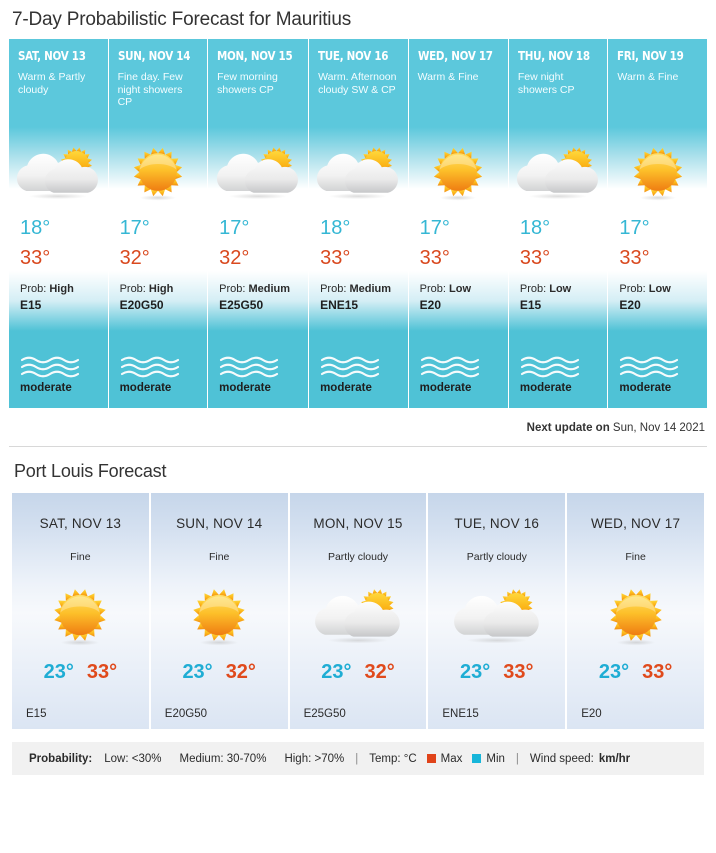 The width and height of the screenshot is (716, 853). I want to click on week-day-name: SUN, NOV 14, so click(153, 55).